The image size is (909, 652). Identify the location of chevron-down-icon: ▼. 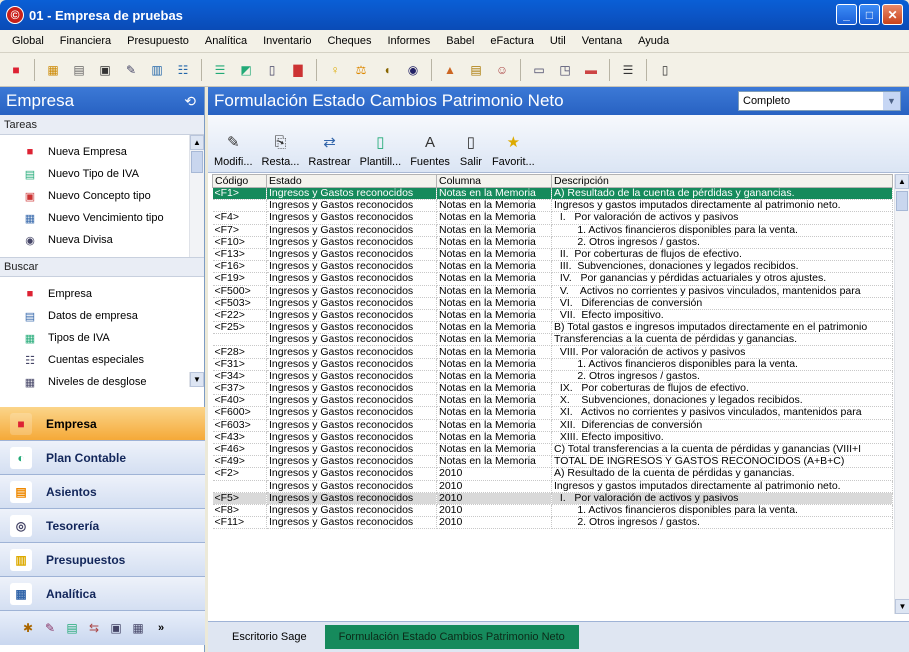
(891, 101).